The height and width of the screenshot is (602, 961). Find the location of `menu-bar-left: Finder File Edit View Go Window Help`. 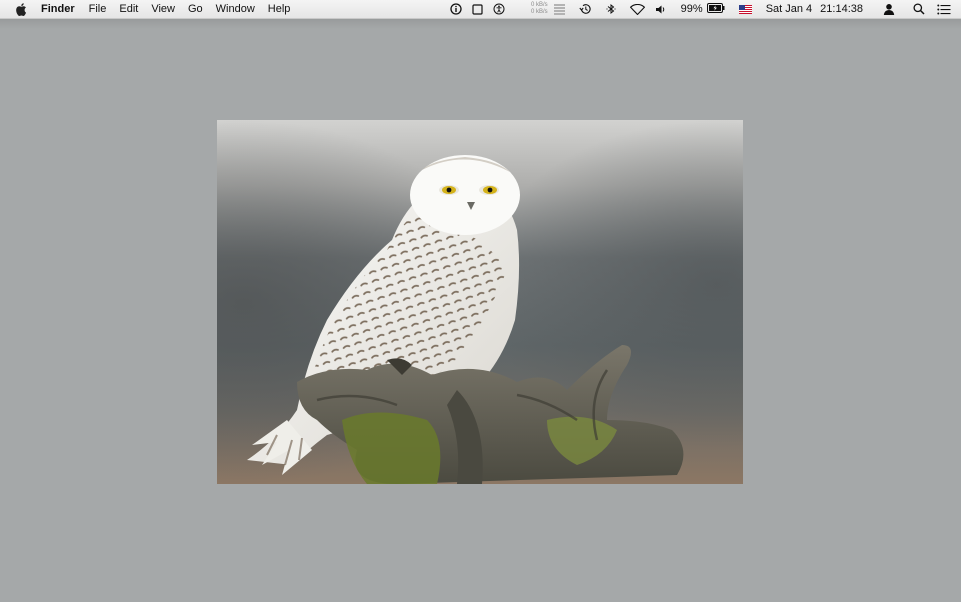

menu-bar-left: Finder File Edit View Go Window Help is located at coordinates (151, 9).